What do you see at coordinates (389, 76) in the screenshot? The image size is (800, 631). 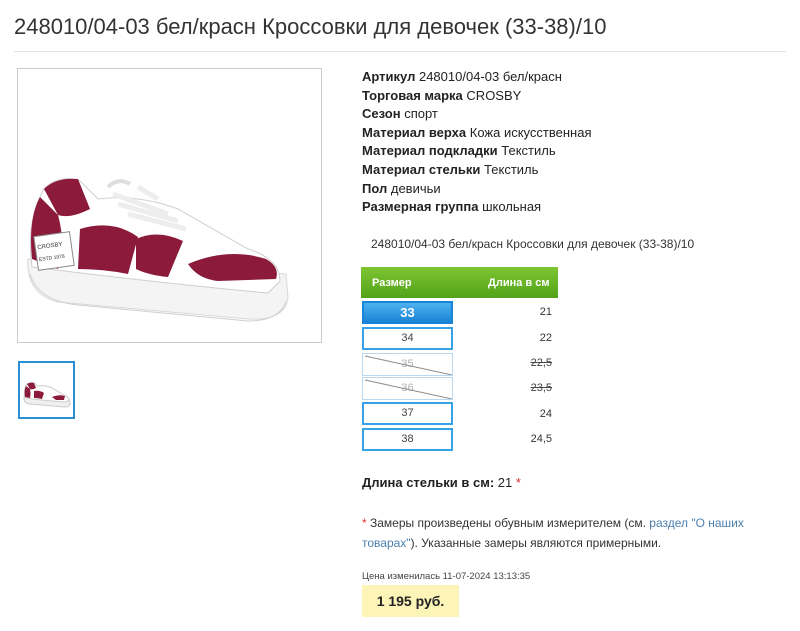 I see `spec-label: Артикул` at bounding box center [389, 76].